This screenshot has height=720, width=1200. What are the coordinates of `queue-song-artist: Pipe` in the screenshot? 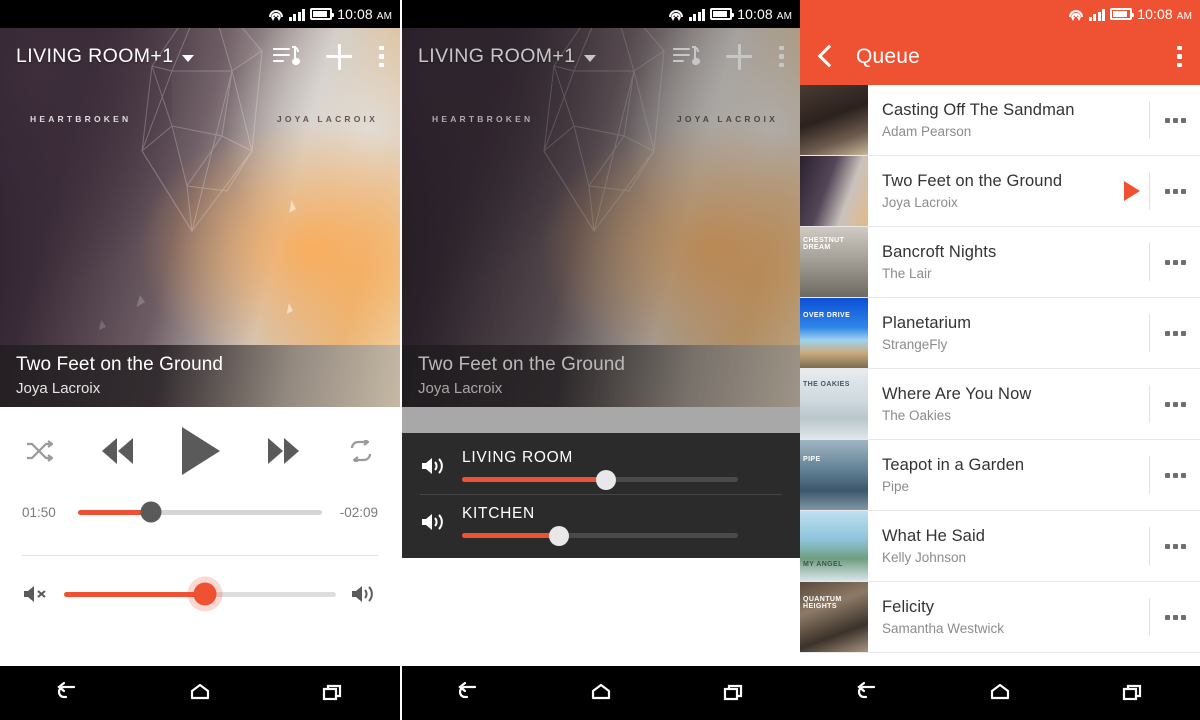 It's located at (896, 486).